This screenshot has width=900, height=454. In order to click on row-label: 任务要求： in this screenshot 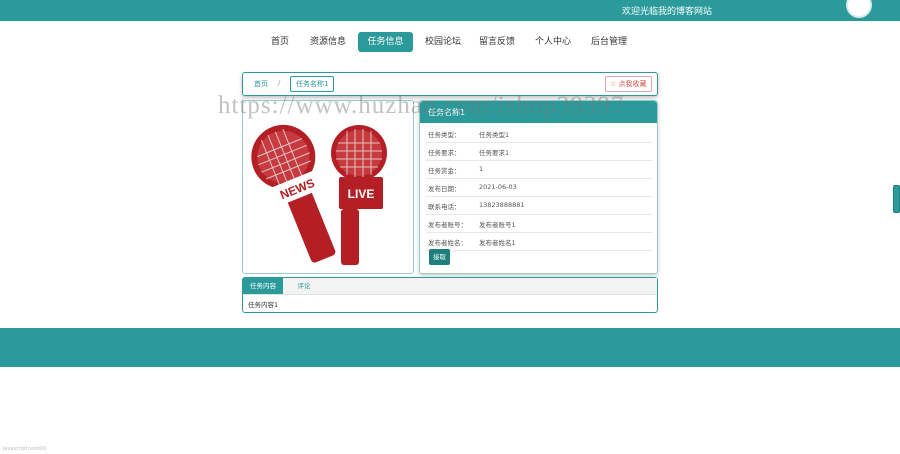, I will do `click(444, 153)`.